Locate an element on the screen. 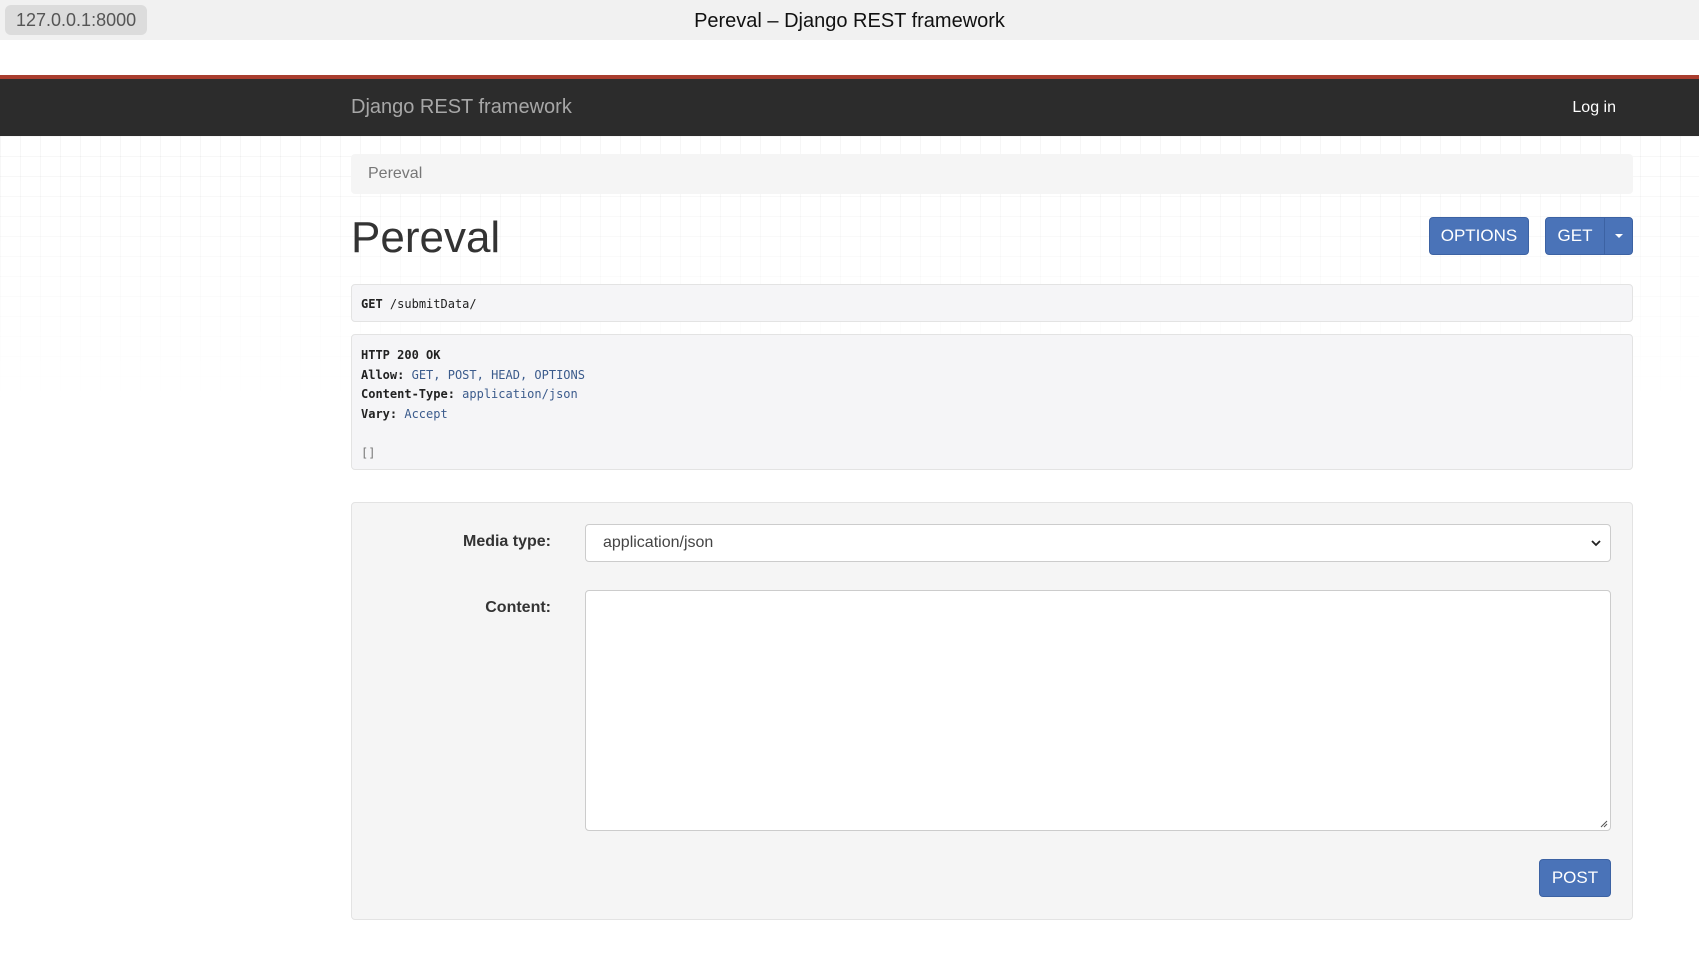  request-method: GET is located at coordinates (372, 304).